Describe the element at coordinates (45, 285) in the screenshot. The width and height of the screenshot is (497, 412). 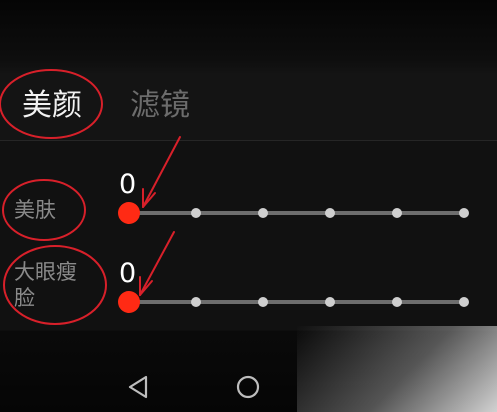
I see `setting-label-eye-face: 大眼瘦脸` at that location.